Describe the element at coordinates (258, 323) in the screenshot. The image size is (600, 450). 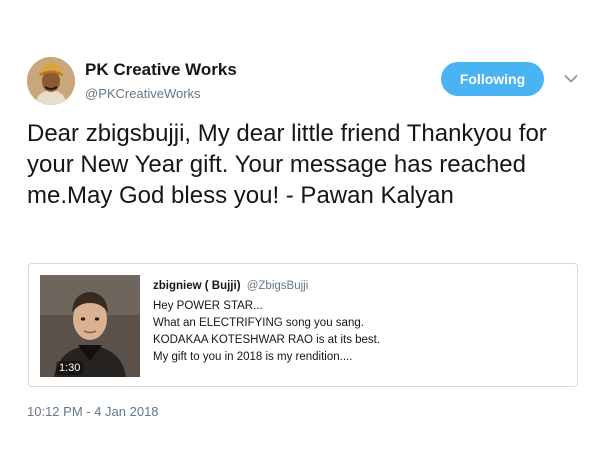
I see `quoted-tweet-line: What an ELECTRIFYING song you sang.` at that location.